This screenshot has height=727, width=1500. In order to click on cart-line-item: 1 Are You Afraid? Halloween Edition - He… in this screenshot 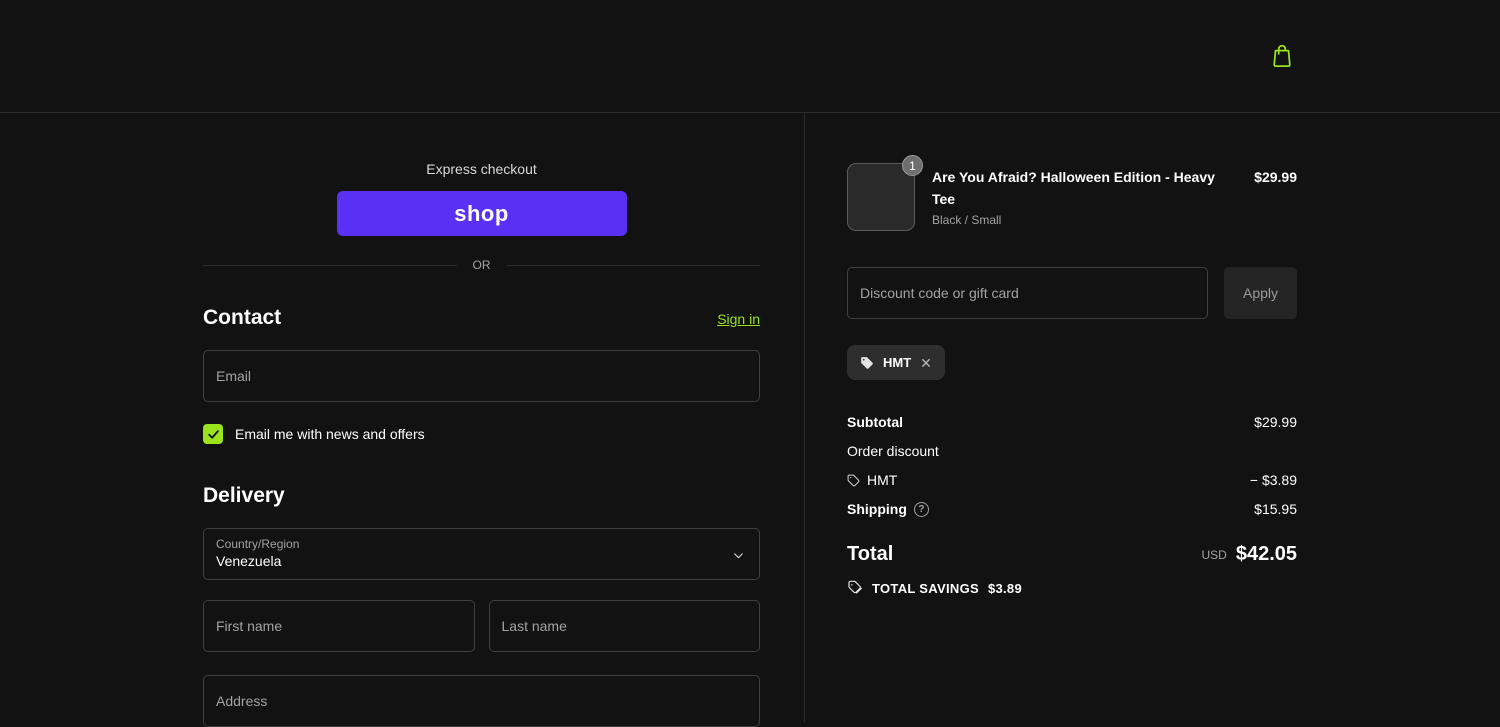, I will do `click(1072, 193)`.